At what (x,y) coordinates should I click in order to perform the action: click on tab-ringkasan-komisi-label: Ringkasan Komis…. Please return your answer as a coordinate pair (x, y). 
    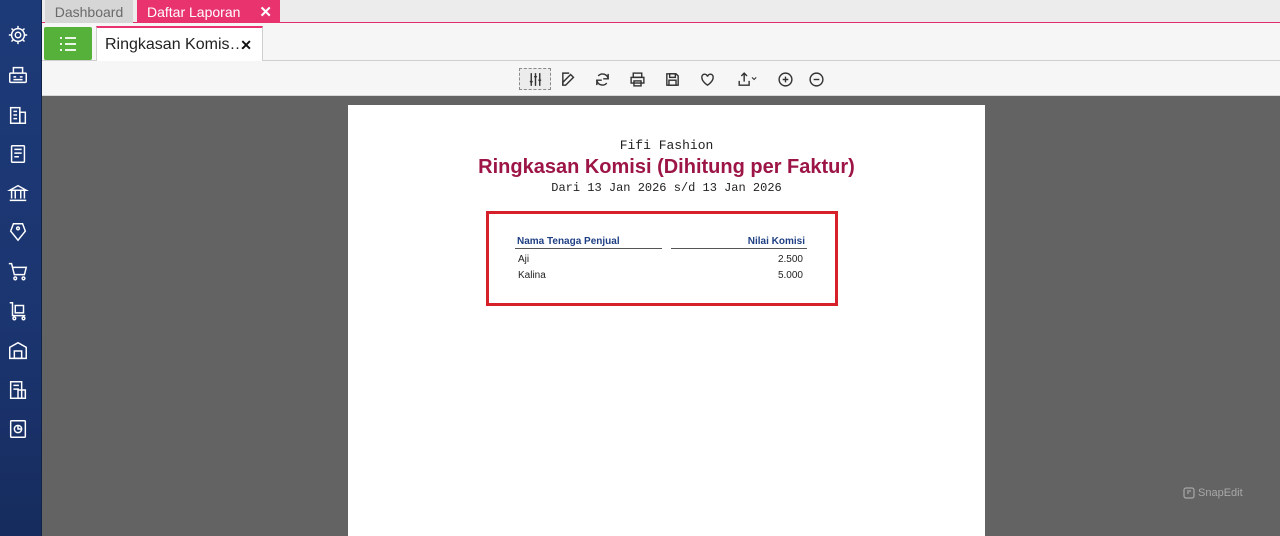
    Looking at the image, I should click on (175, 44).